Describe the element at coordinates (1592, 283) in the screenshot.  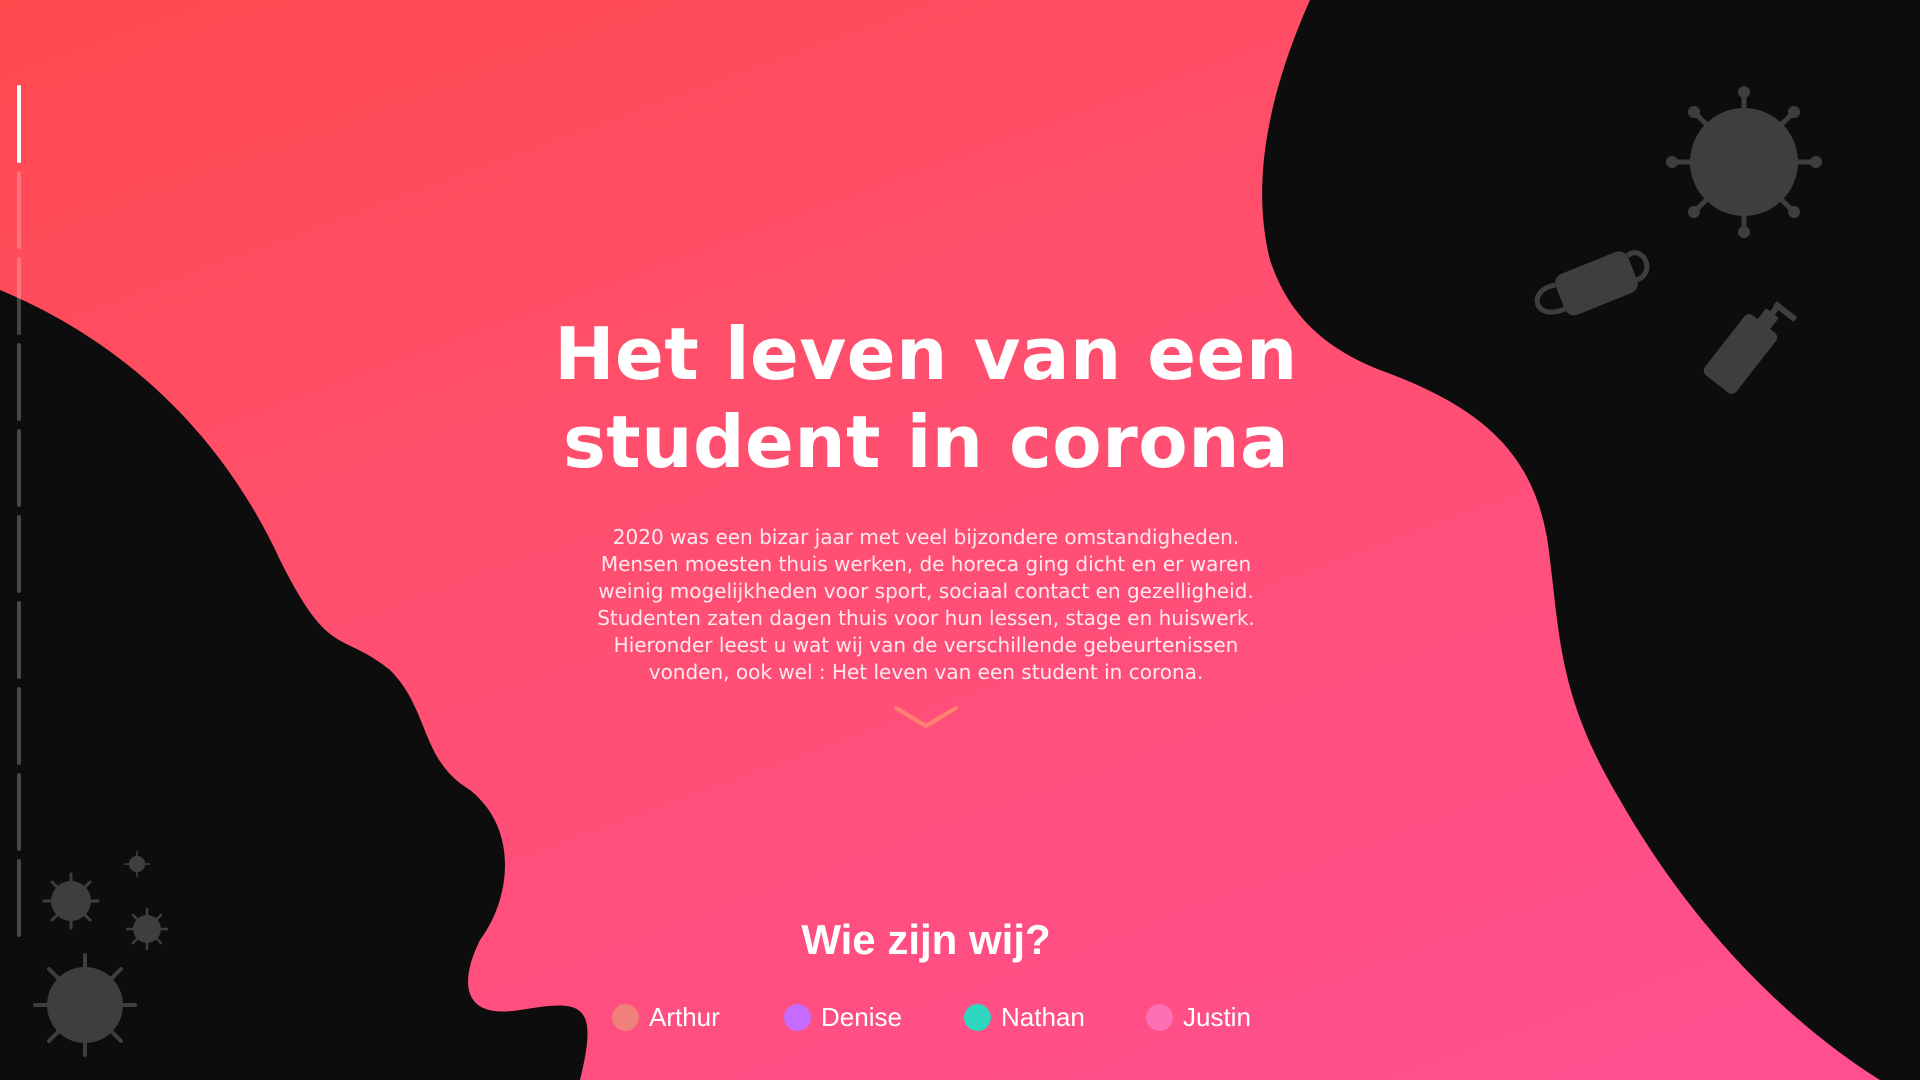
I see `face-mask-icon` at that location.